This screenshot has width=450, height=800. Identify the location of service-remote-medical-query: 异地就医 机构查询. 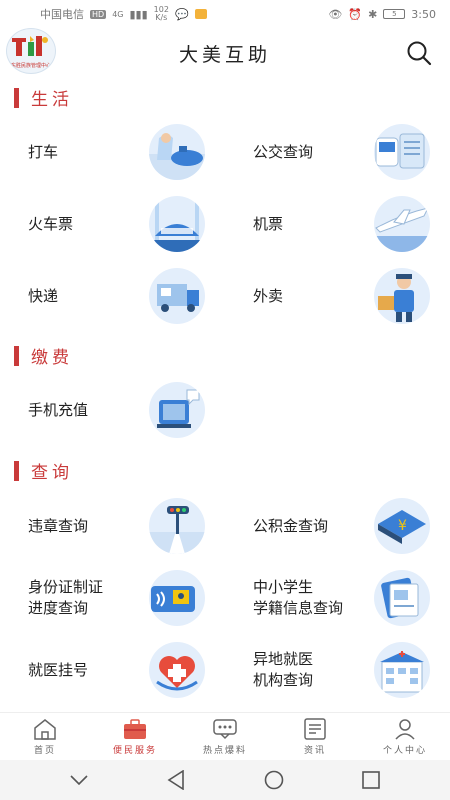
(337, 670).